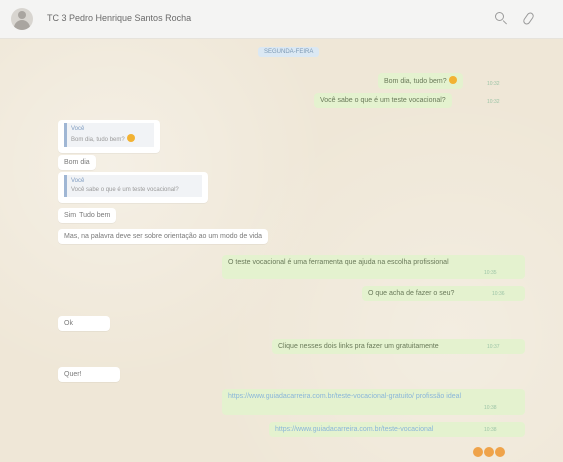 The height and width of the screenshot is (462, 563). Describe the element at coordinates (493, 347) in the screenshot. I see `message-time: 10:37` at that location.